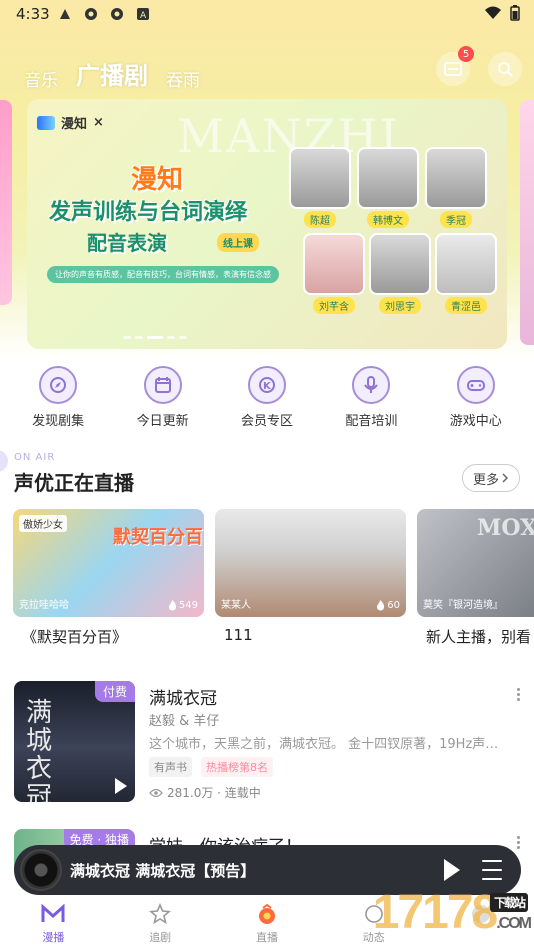 The width and height of the screenshot is (534, 950). What do you see at coordinates (456, 219) in the screenshot?
I see `person-name: 季冠` at bounding box center [456, 219].